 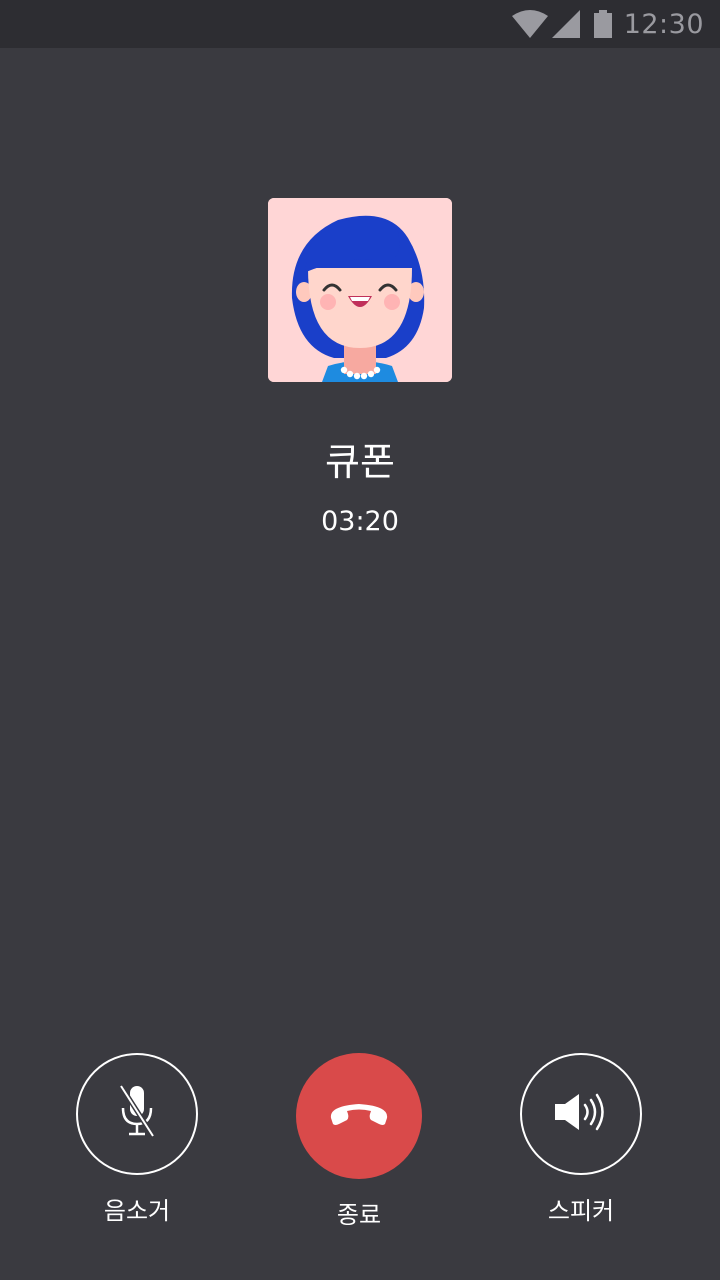 I want to click on mic-off-icon, so click(x=137, y=1114).